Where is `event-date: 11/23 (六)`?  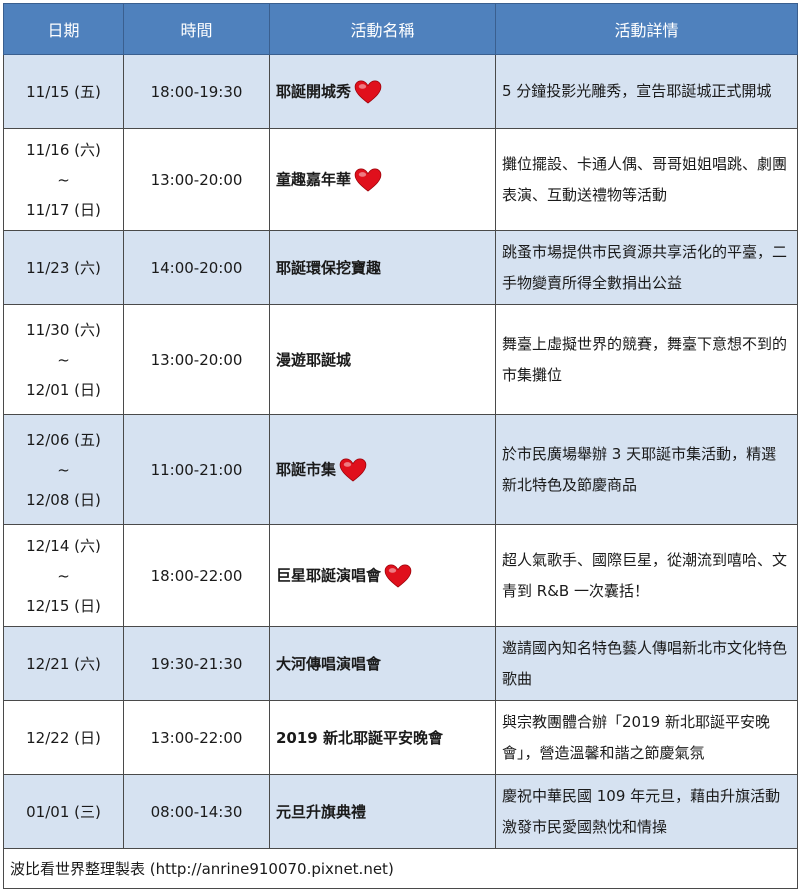 event-date: 11/23 (六) is located at coordinates (63, 267).